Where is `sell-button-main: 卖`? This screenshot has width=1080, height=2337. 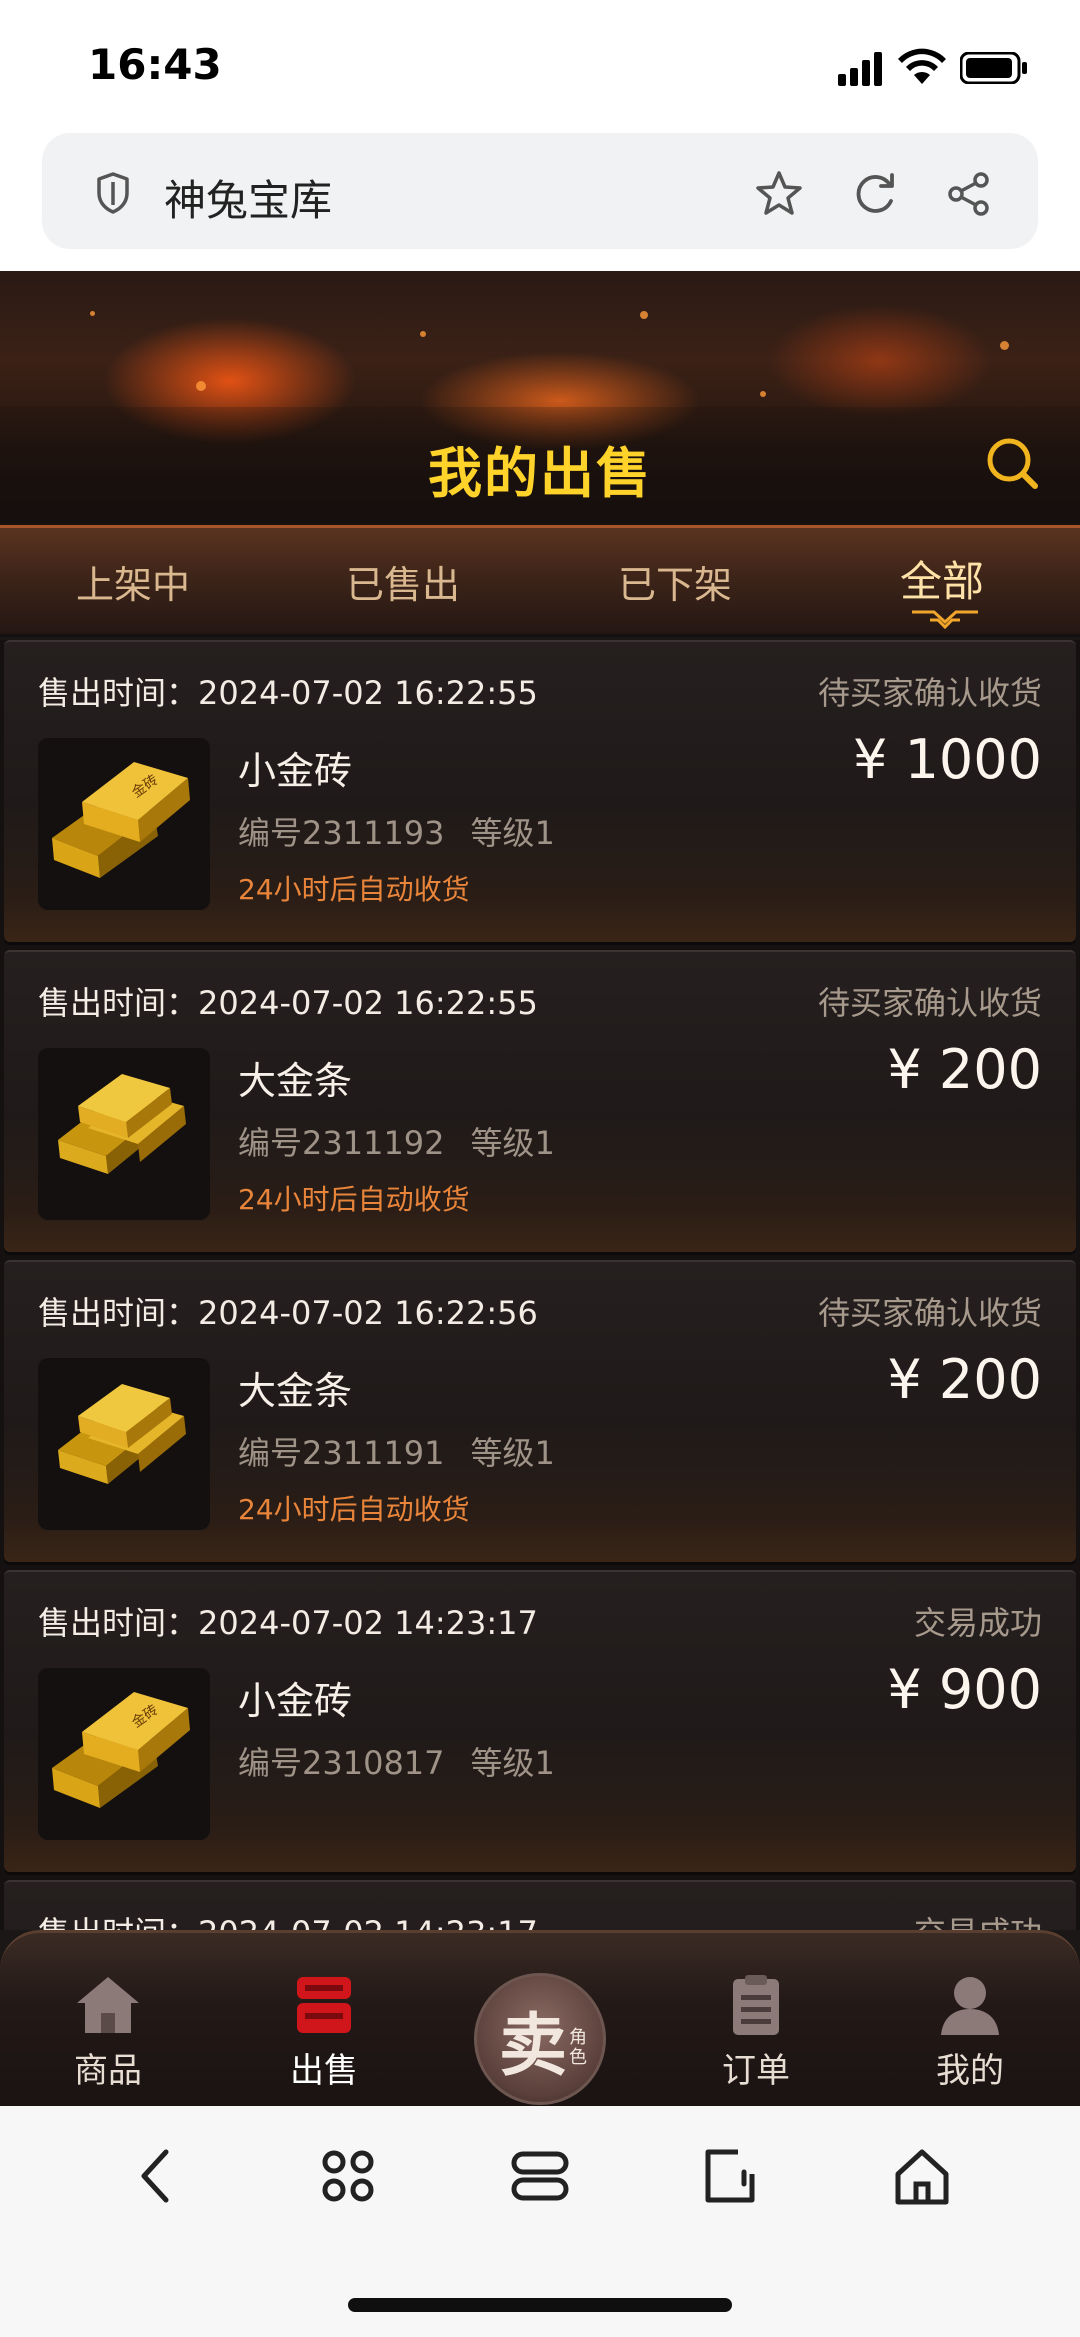
sell-button-main: 卖 is located at coordinates (533, 2046).